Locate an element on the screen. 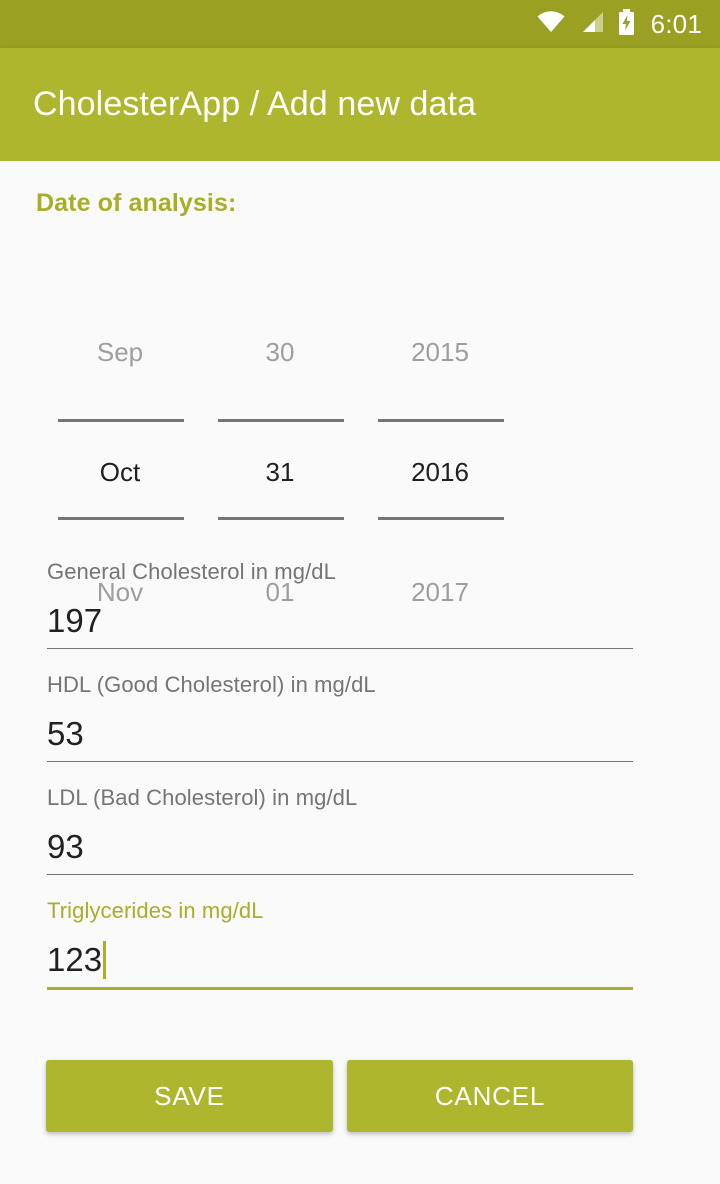 The image size is (720, 1184). year-selected-value: 2016 is located at coordinates (440, 472).